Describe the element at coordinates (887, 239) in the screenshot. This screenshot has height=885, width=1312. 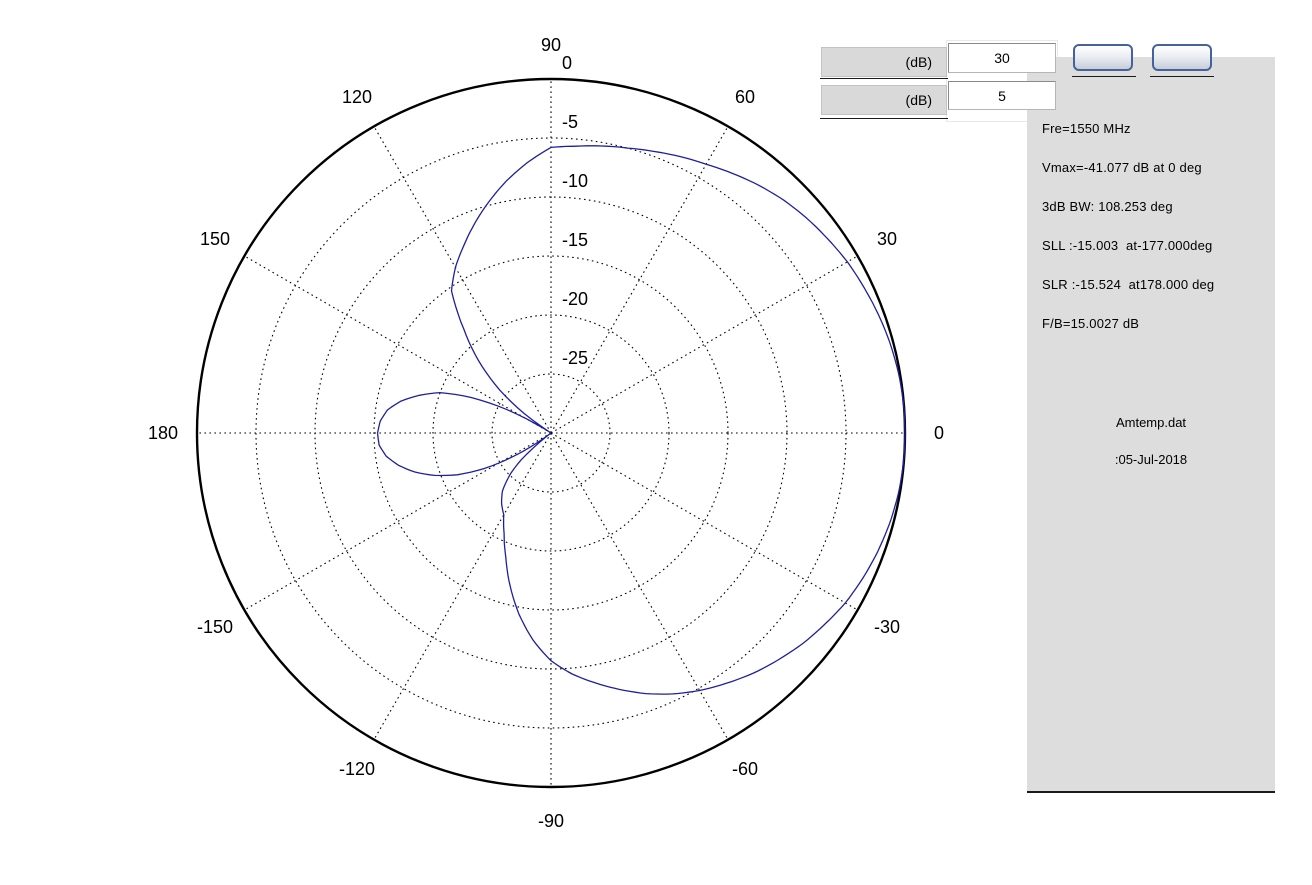
I see `angle-tick-label: 30` at that location.